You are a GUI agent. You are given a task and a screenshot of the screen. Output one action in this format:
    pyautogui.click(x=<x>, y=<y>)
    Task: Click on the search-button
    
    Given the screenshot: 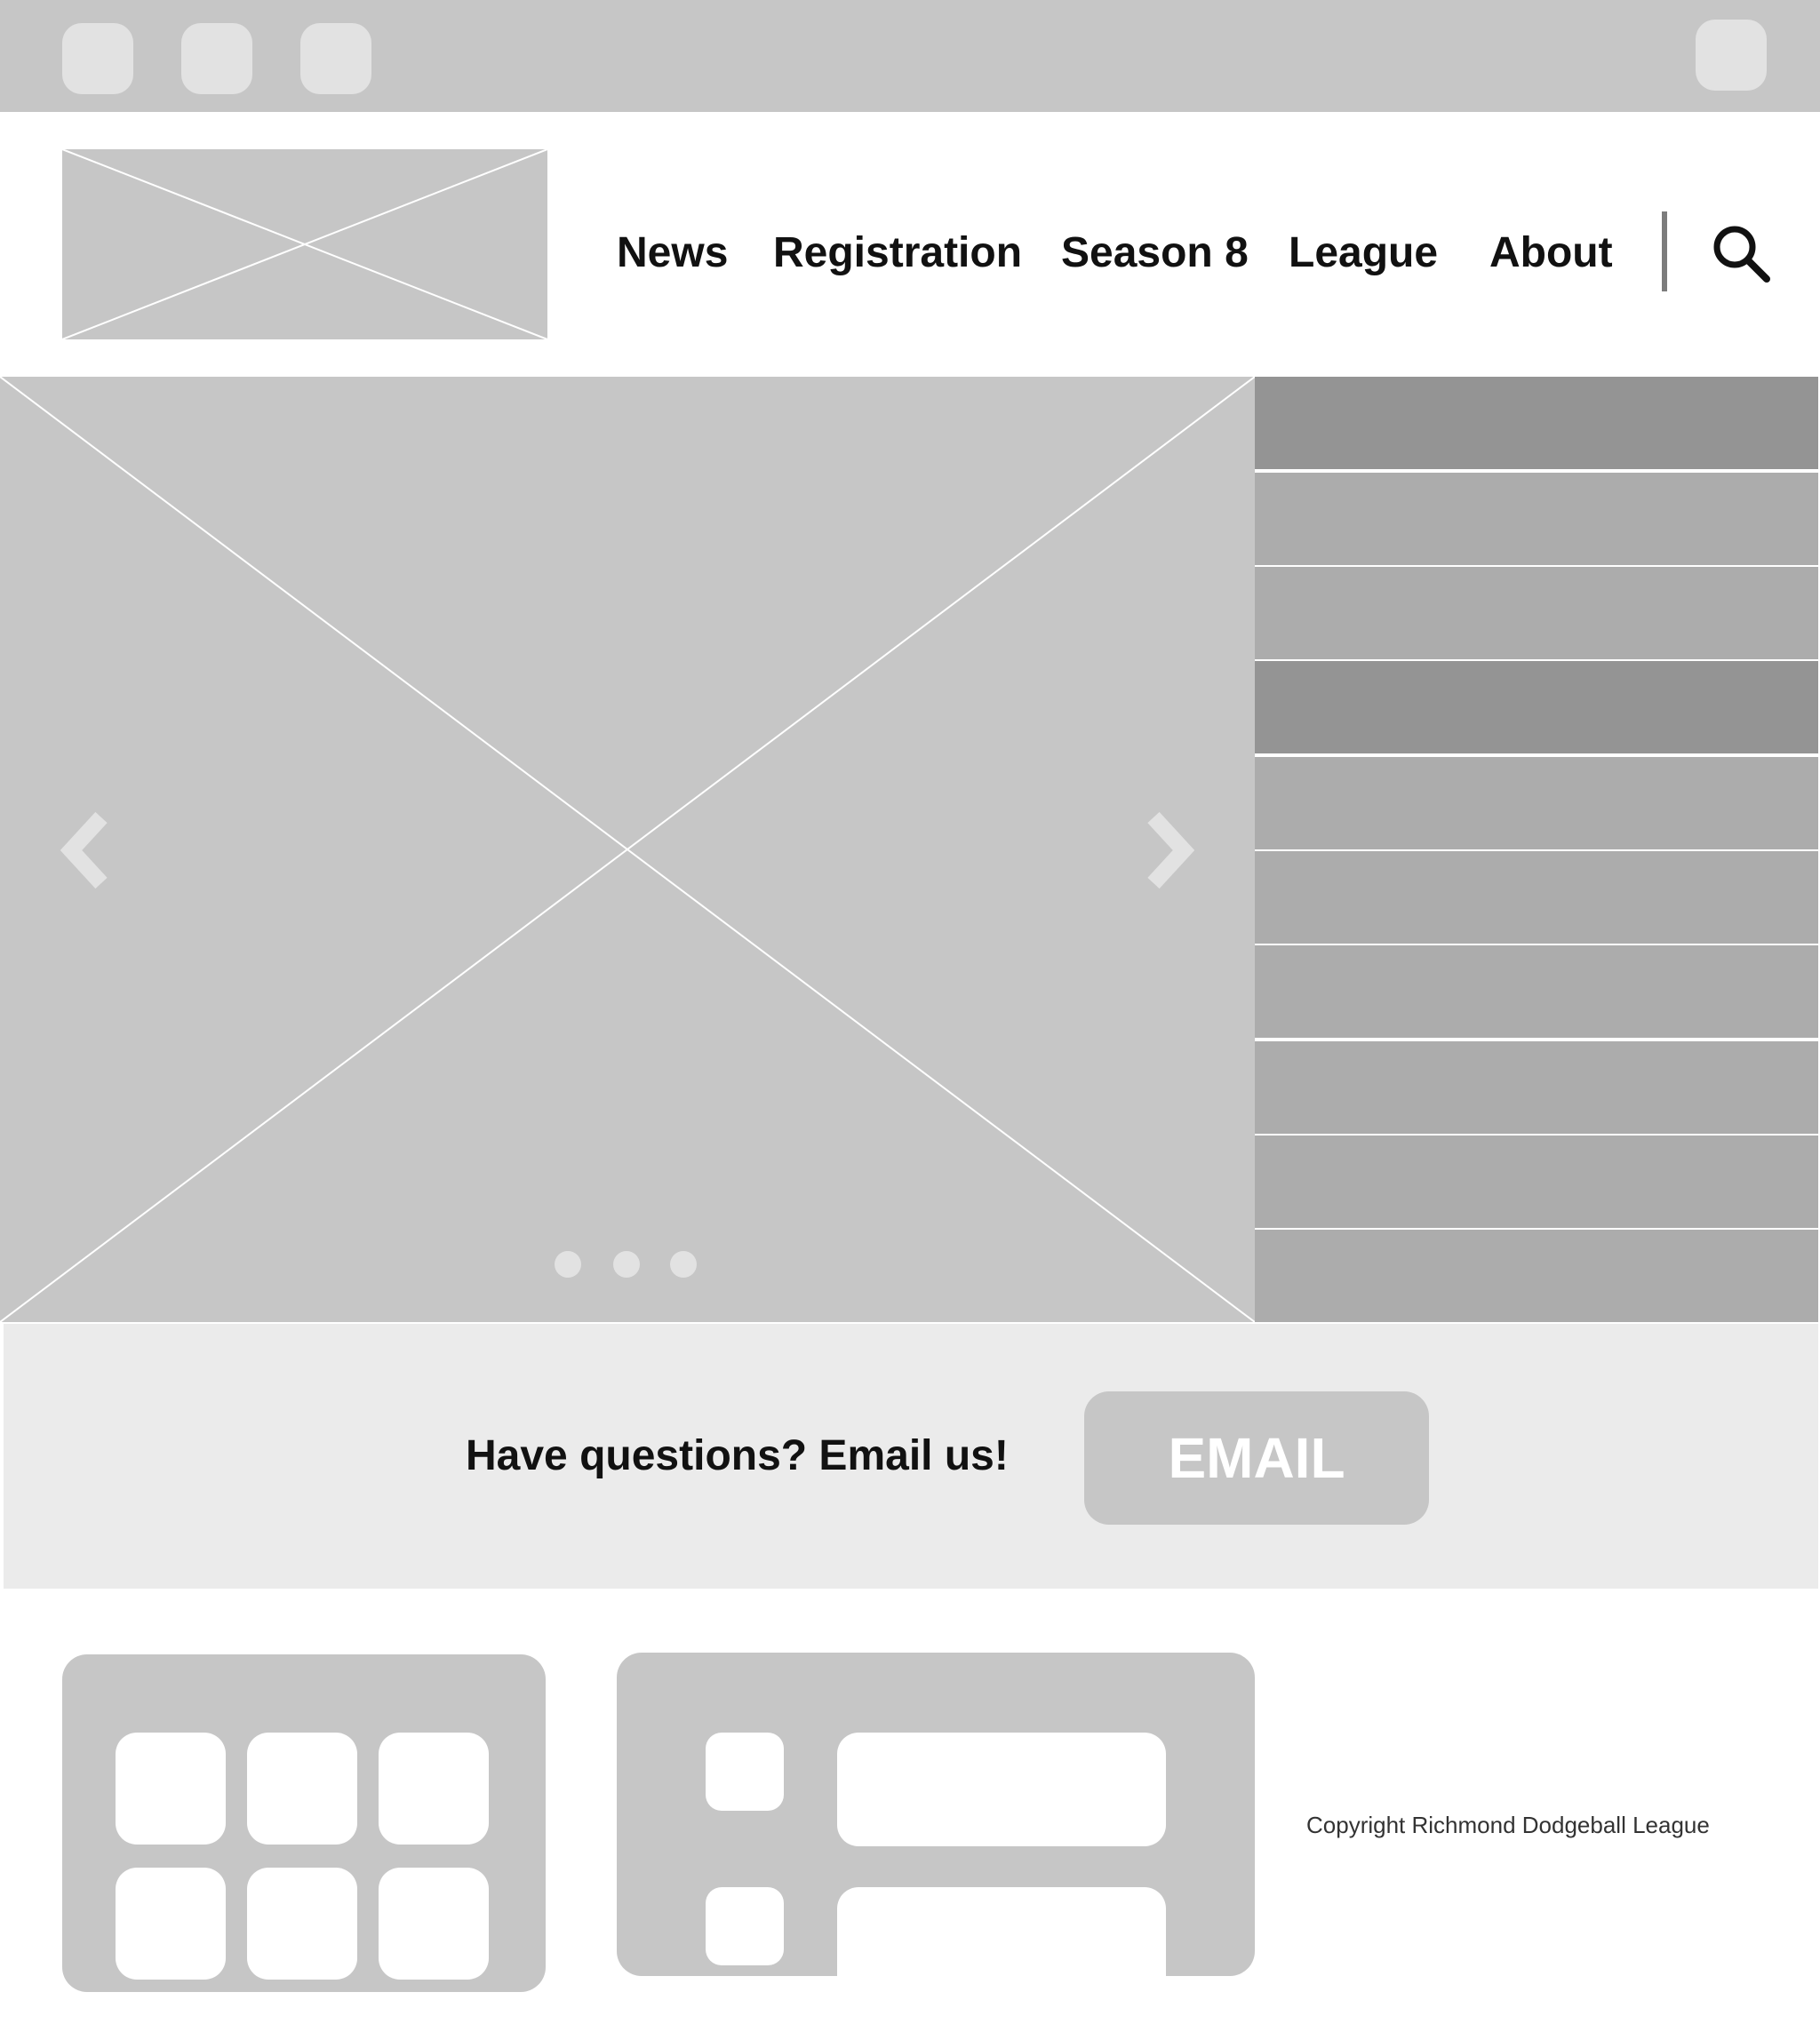 What is the action you would take?
    pyautogui.click(x=1741, y=253)
    